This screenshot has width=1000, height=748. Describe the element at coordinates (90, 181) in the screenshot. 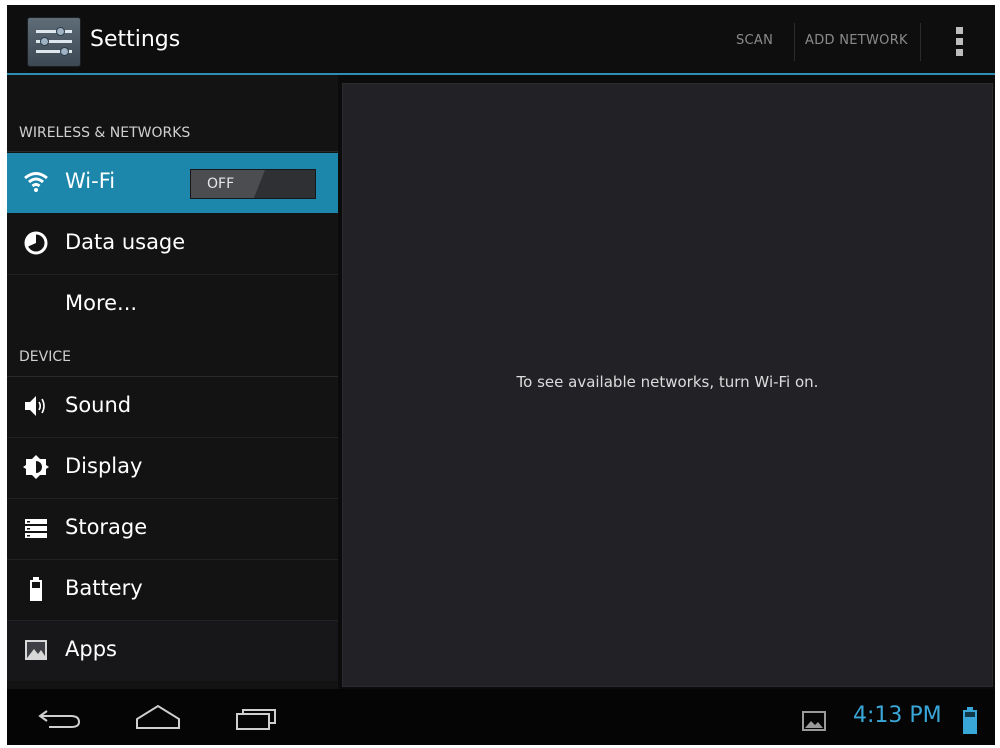

I see `settings-item-label: Wi-Fi` at that location.